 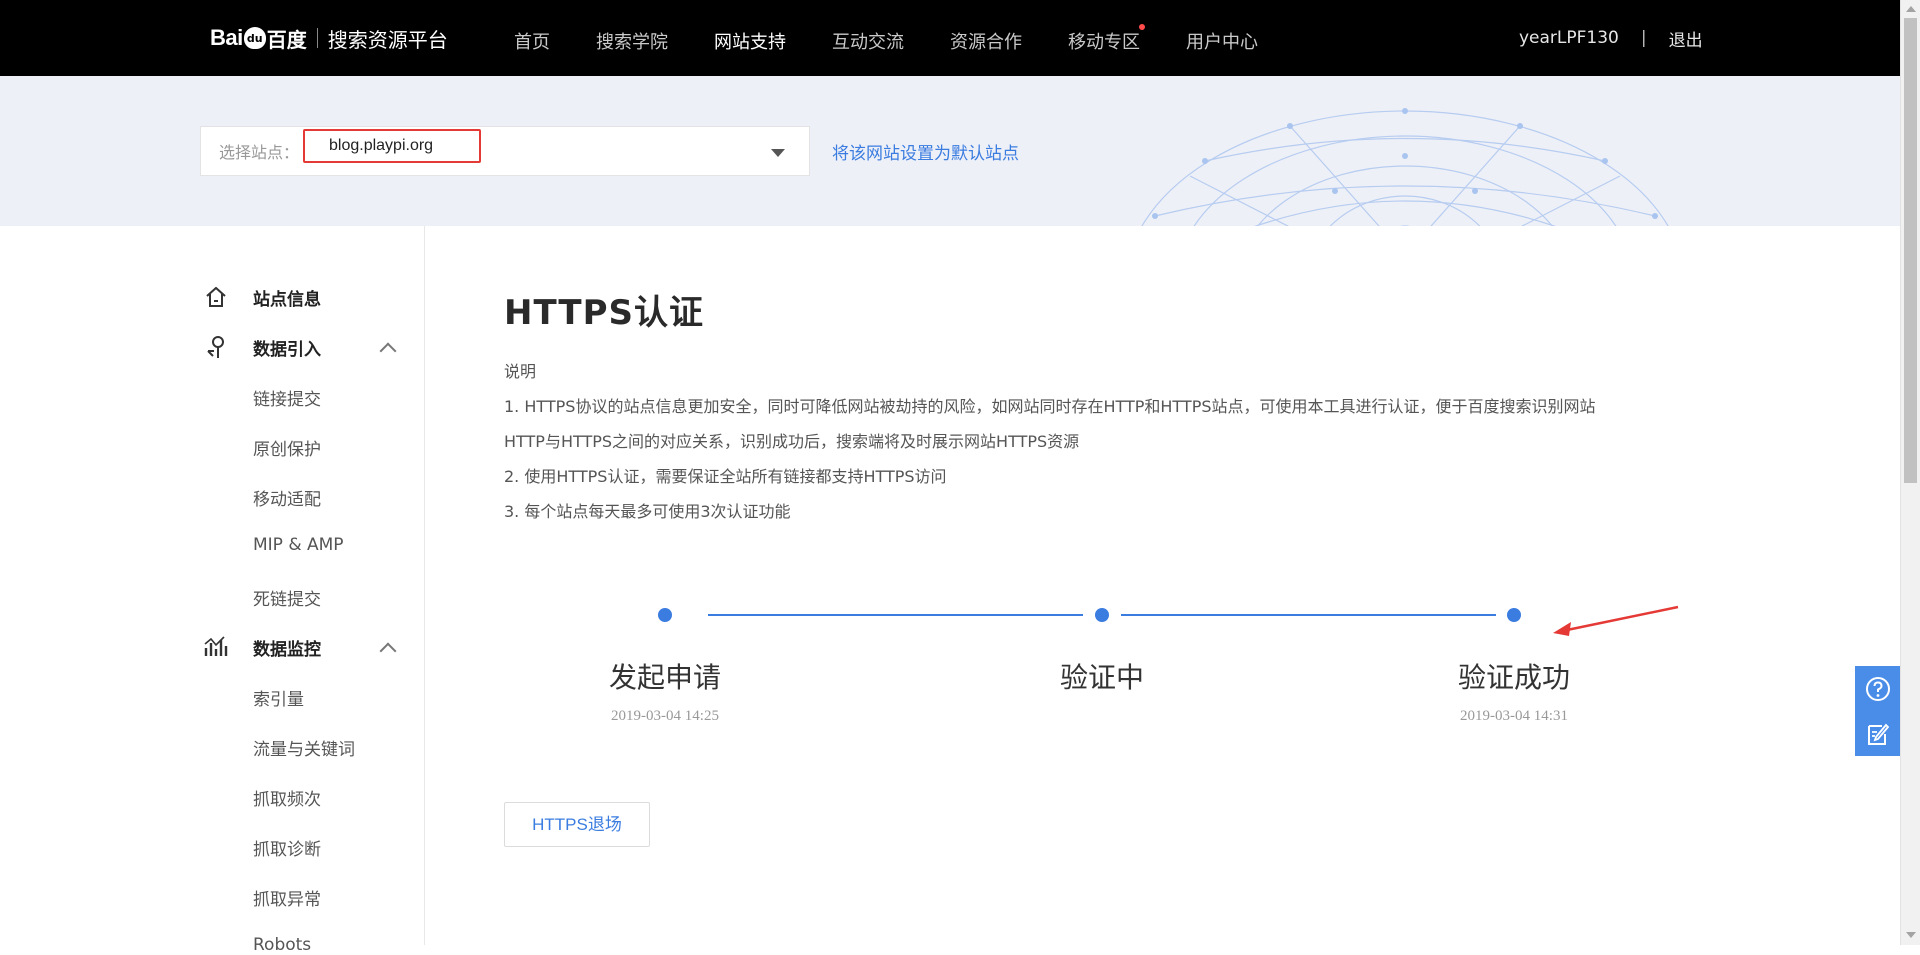 What do you see at coordinates (925, 151) in the screenshot?
I see `set-default-site-link: 将该网站设置为默认站点` at bounding box center [925, 151].